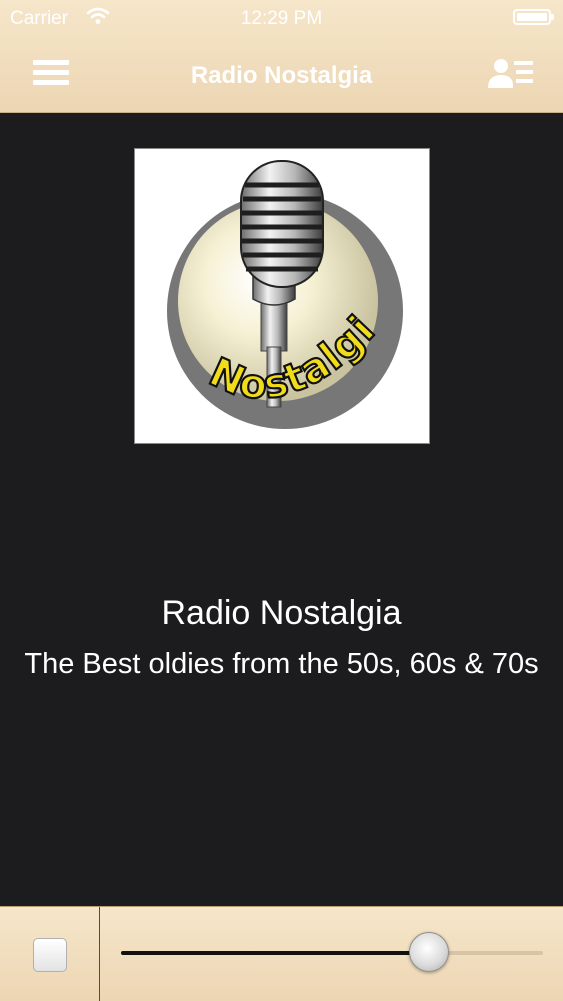  Describe the element at coordinates (281, 664) in the screenshot. I see `station-description: The Best oldies from the 50s, 60s & 70s` at that location.